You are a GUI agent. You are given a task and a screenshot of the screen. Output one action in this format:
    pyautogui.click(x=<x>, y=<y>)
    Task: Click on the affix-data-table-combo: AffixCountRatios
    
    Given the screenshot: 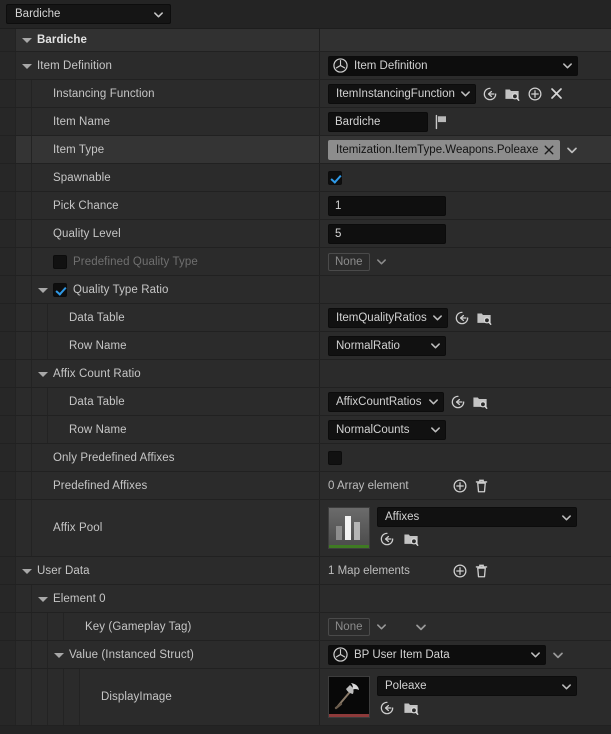 What is the action you would take?
    pyautogui.click(x=386, y=401)
    